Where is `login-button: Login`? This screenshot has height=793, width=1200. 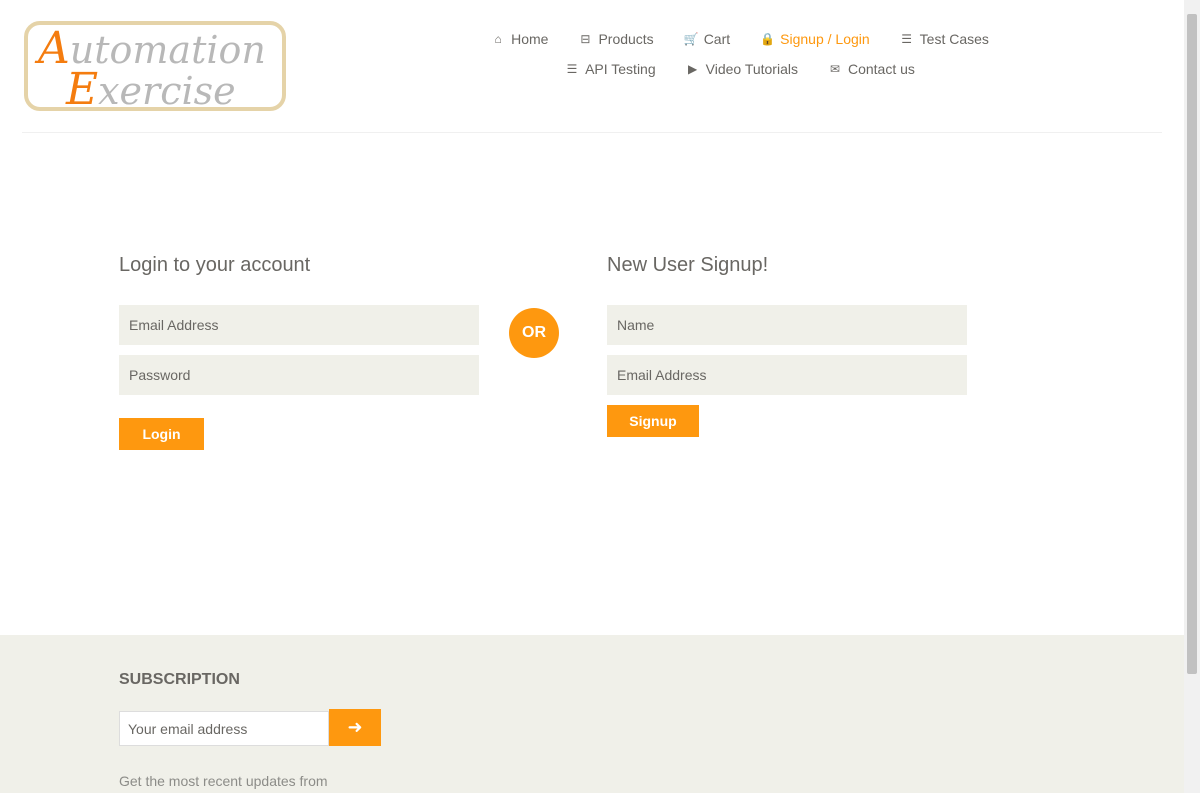 login-button: Login is located at coordinates (161, 434).